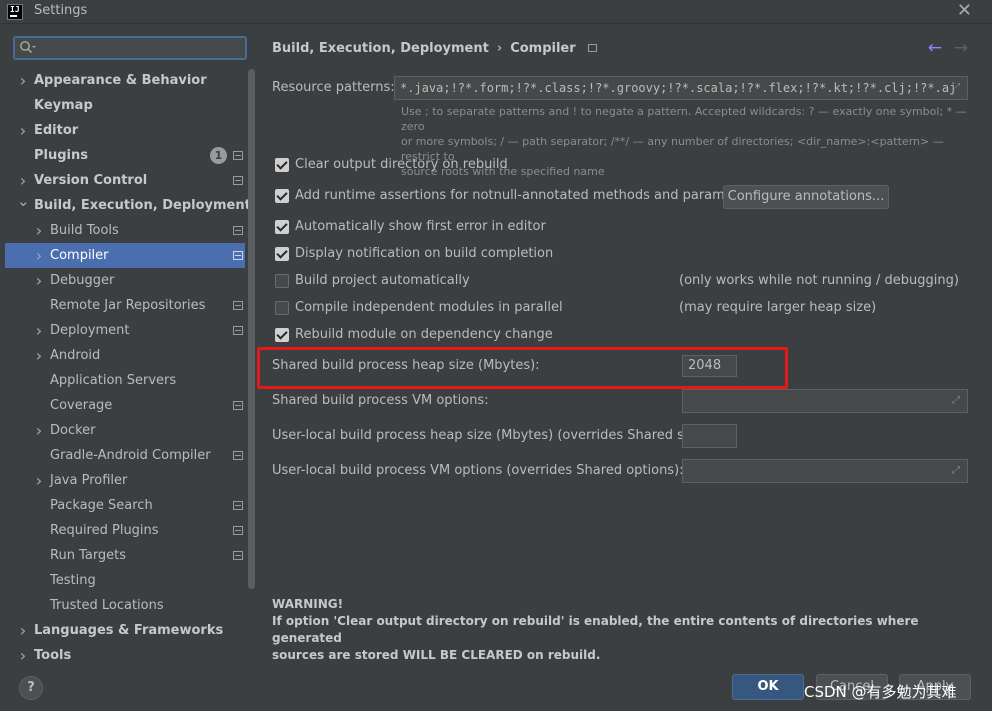 The height and width of the screenshot is (711, 992). Describe the element at coordinates (709, 436) in the screenshot. I see `user-heap-size-input` at that location.